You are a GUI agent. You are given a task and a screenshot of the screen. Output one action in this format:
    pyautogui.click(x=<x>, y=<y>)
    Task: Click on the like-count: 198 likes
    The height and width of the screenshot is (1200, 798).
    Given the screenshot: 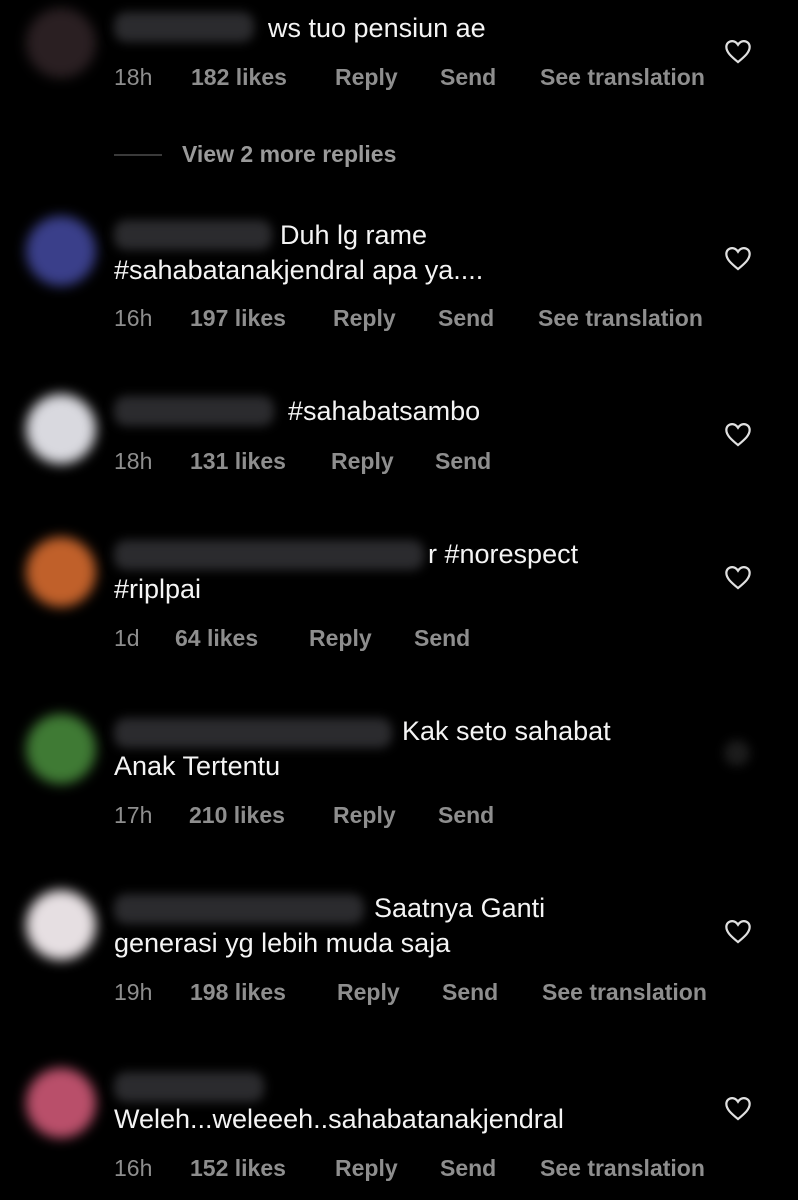 What is the action you would take?
    pyautogui.click(x=238, y=992)
    